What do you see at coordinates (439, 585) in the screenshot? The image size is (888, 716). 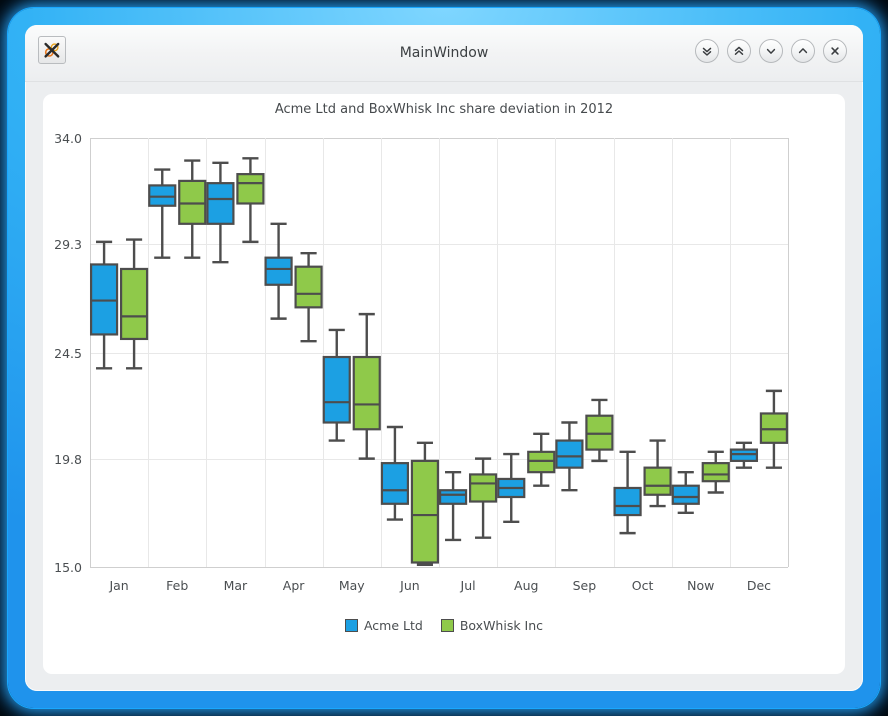 I see `x-axis-ticks: Jan Feb Mar Apr May Jun Jul Aug Sep Oct Now Dec` at bounding box center [439, 585].